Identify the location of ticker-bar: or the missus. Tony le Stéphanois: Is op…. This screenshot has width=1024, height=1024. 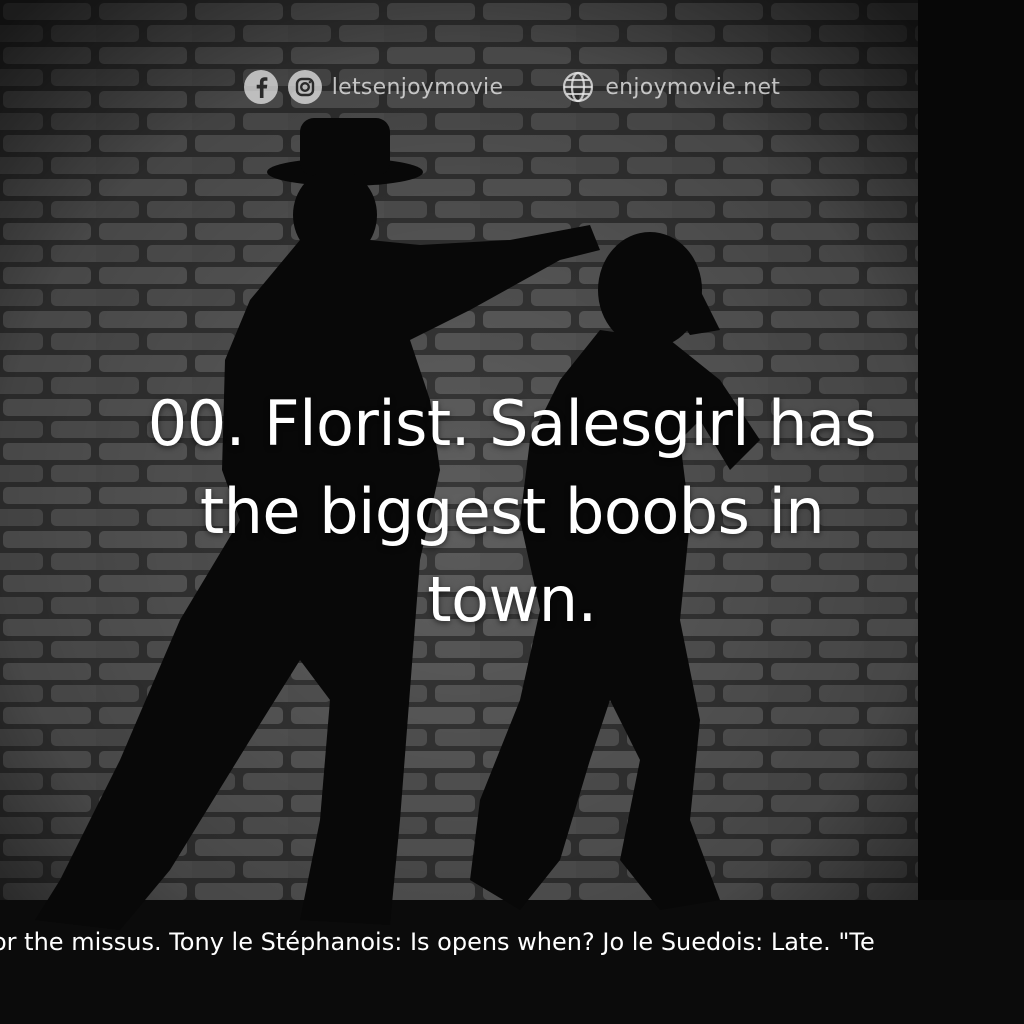
(512, 942).